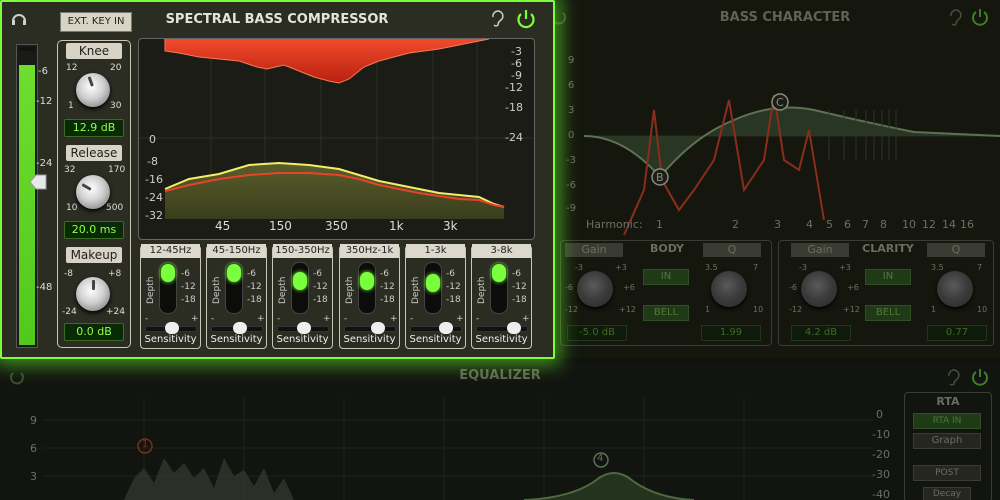 The image size is (1000, 500). I want to click on freq-350: 350, so click(336, 226).